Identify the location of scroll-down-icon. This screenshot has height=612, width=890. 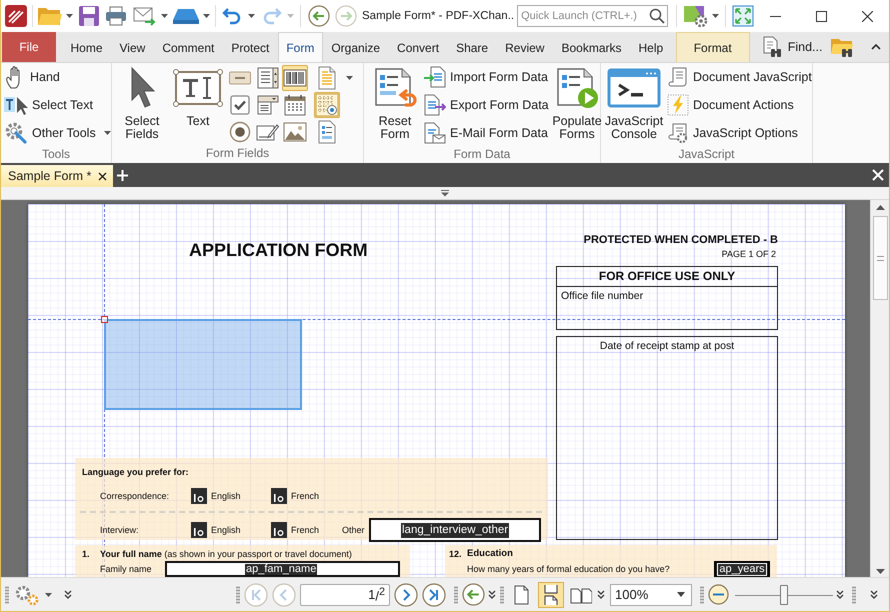
(880, 571).